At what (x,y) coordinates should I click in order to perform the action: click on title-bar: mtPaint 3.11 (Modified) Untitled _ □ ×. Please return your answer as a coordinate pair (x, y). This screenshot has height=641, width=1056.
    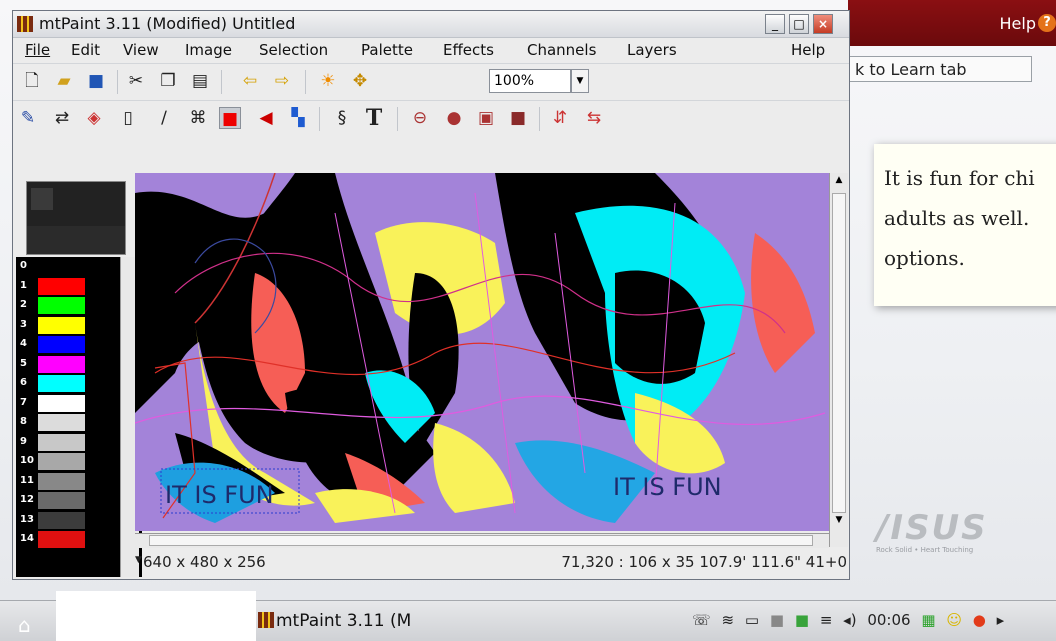
    Looking at the image, I should click on (431, 24).